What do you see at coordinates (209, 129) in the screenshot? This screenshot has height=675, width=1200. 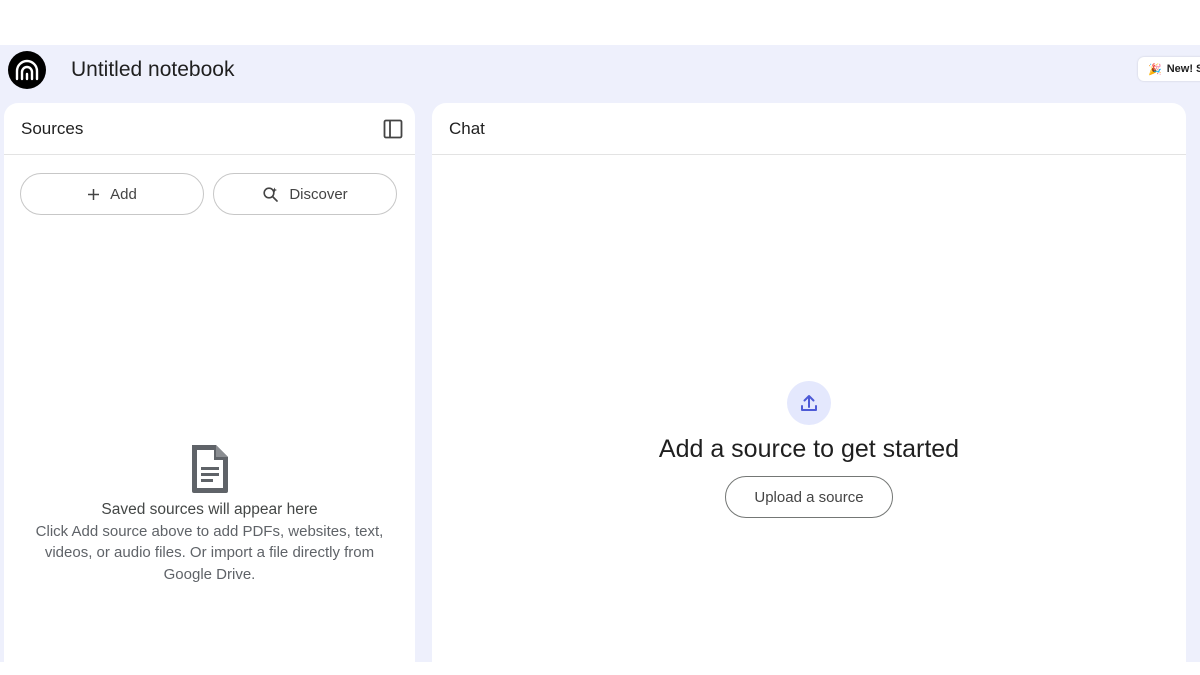 I see `sources-header: Sources` at bounding box center [209, 129].